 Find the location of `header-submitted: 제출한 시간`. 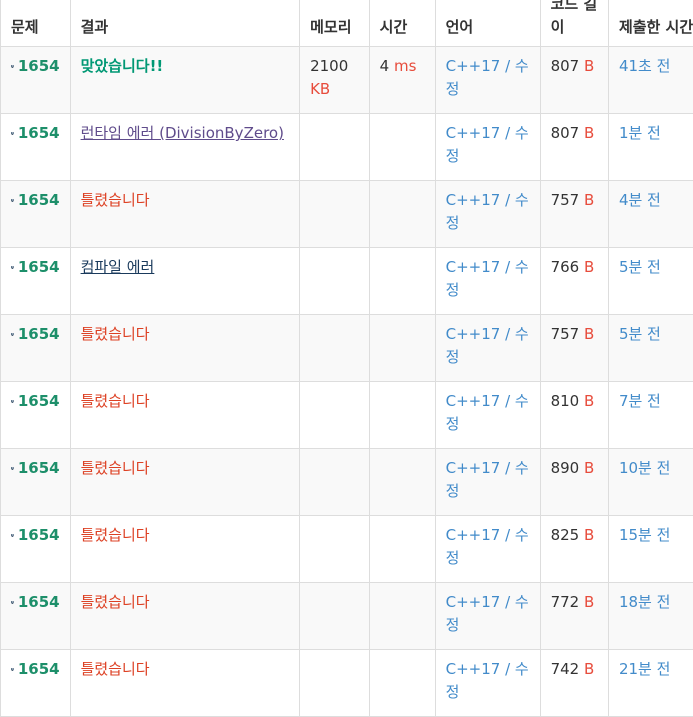

header-submitted: 제출한 시간 is located at coordinates (650, 23).